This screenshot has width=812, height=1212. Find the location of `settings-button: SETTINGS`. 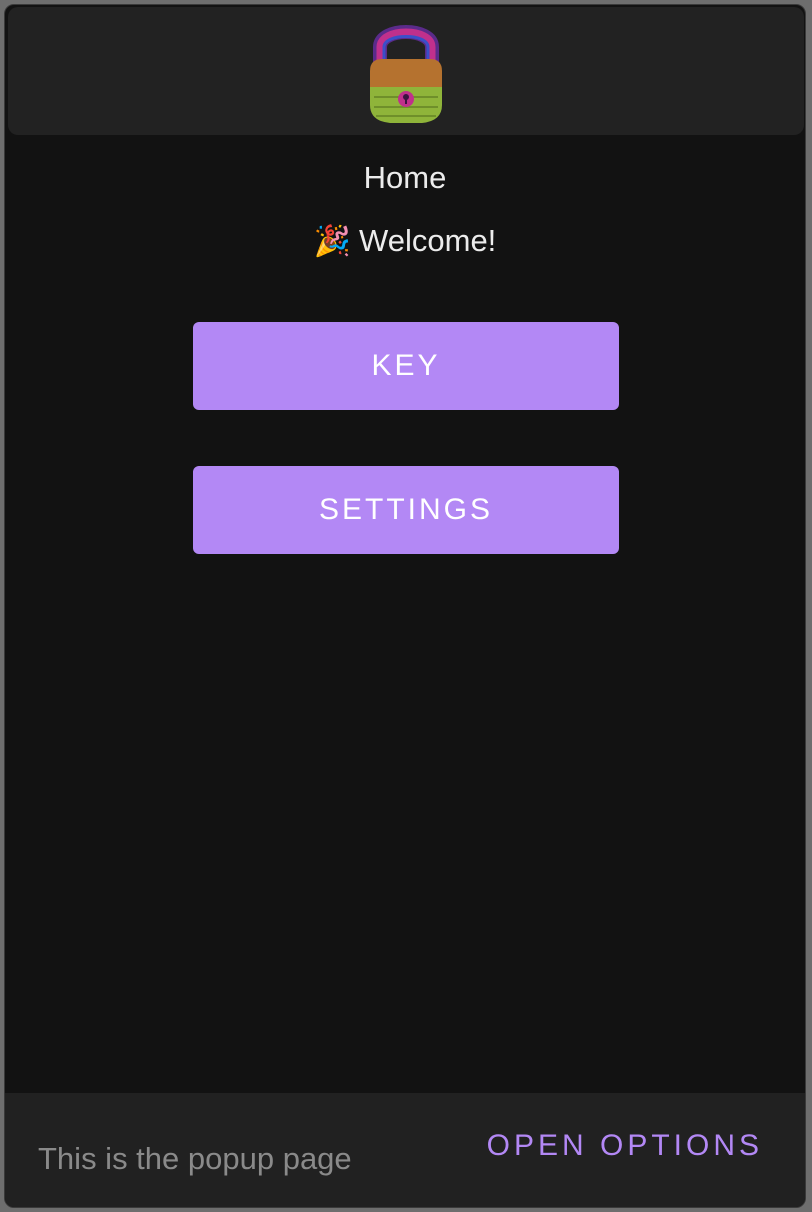

settings-button: SETTINGS is located at coordinates (406, 510).